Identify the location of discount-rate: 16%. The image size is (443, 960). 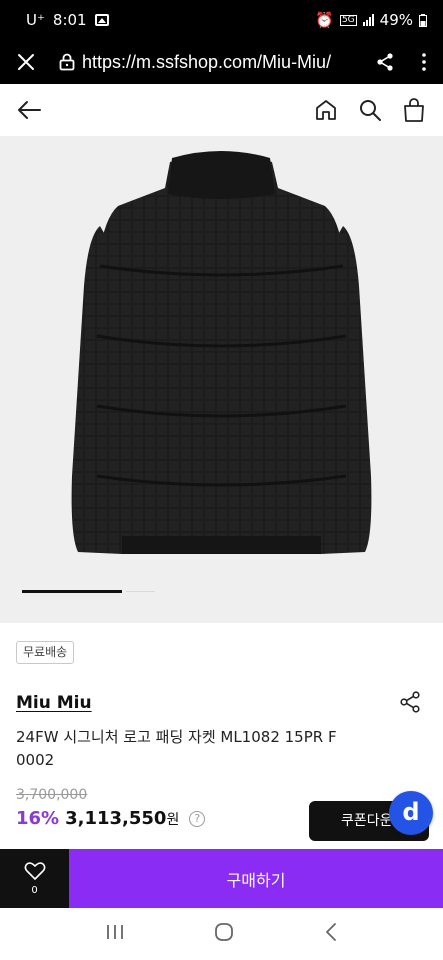
(38, 818).